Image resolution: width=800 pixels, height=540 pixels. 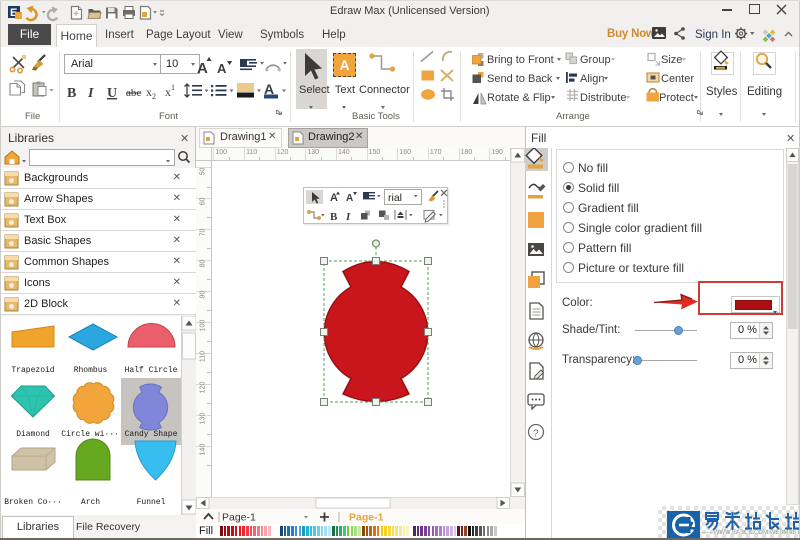 What do you see at coordinates (154, 96) in the screenshot?
I see `svg-text: 2` at bounding box center [154, 96].